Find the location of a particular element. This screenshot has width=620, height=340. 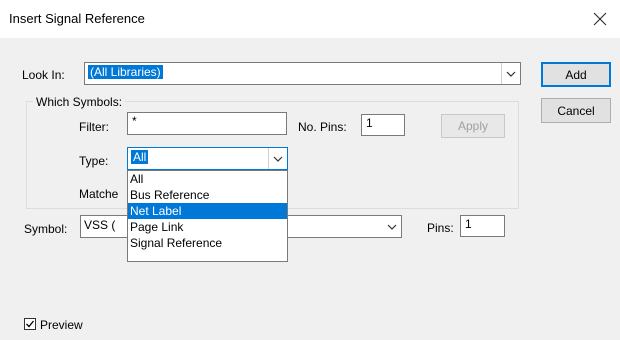

look-in-label: Look In: is located at coordinates (43, 75).